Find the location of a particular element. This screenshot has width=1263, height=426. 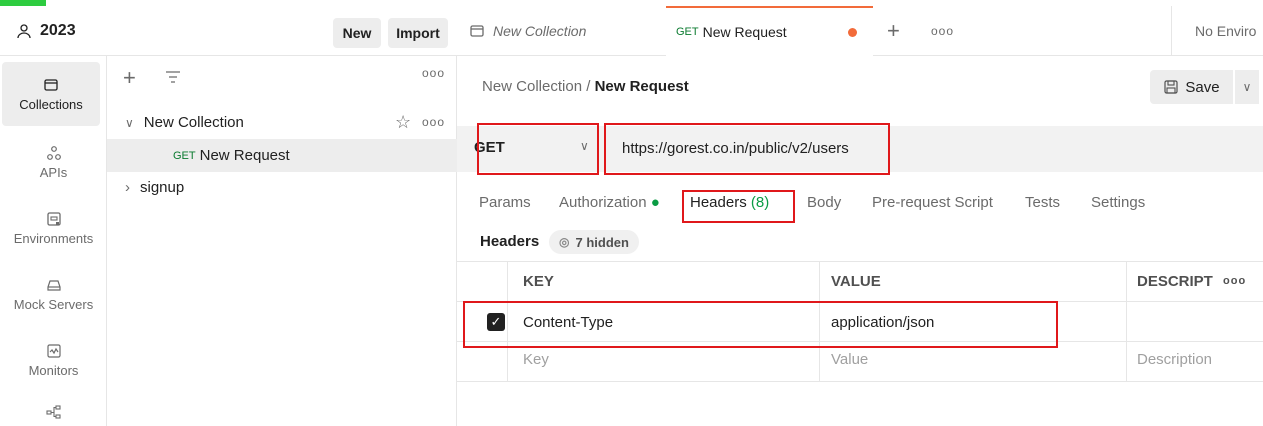

column-header-value: VALUE is located at coordinates (856, 281).